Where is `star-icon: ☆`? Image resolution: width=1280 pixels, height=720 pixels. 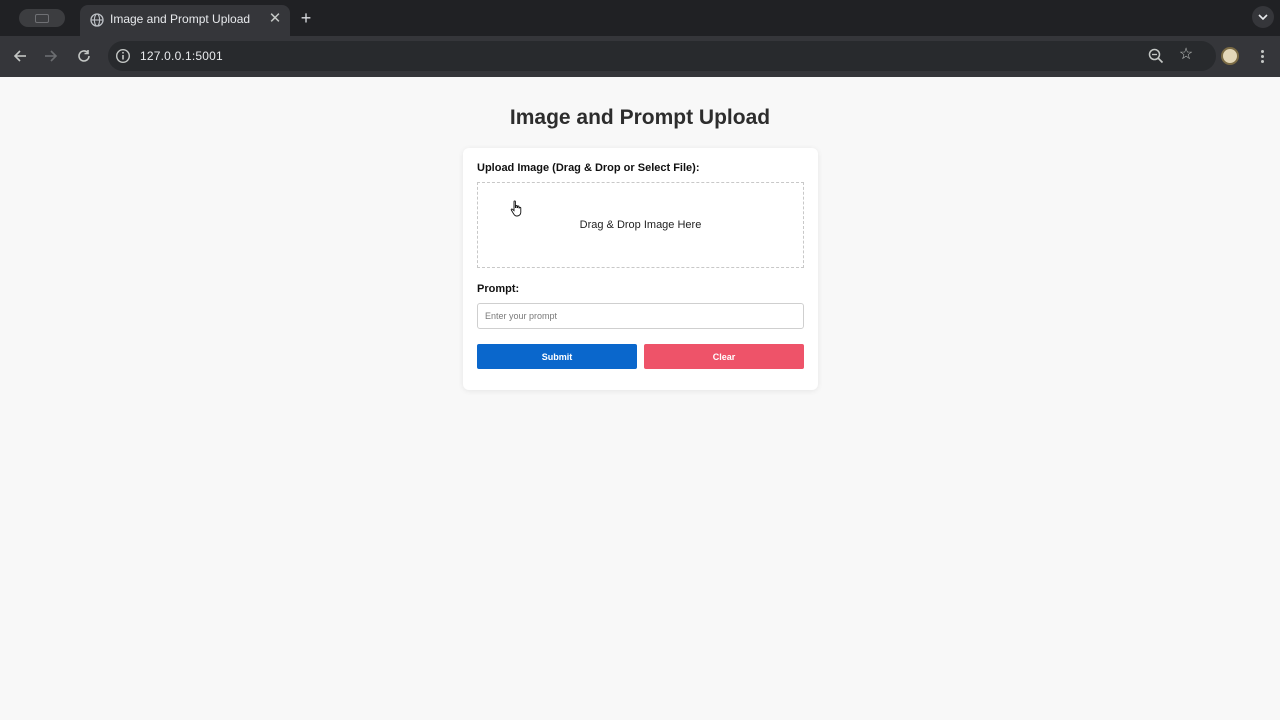 star-icon: ☆ is located at coordinates (1186, 55).